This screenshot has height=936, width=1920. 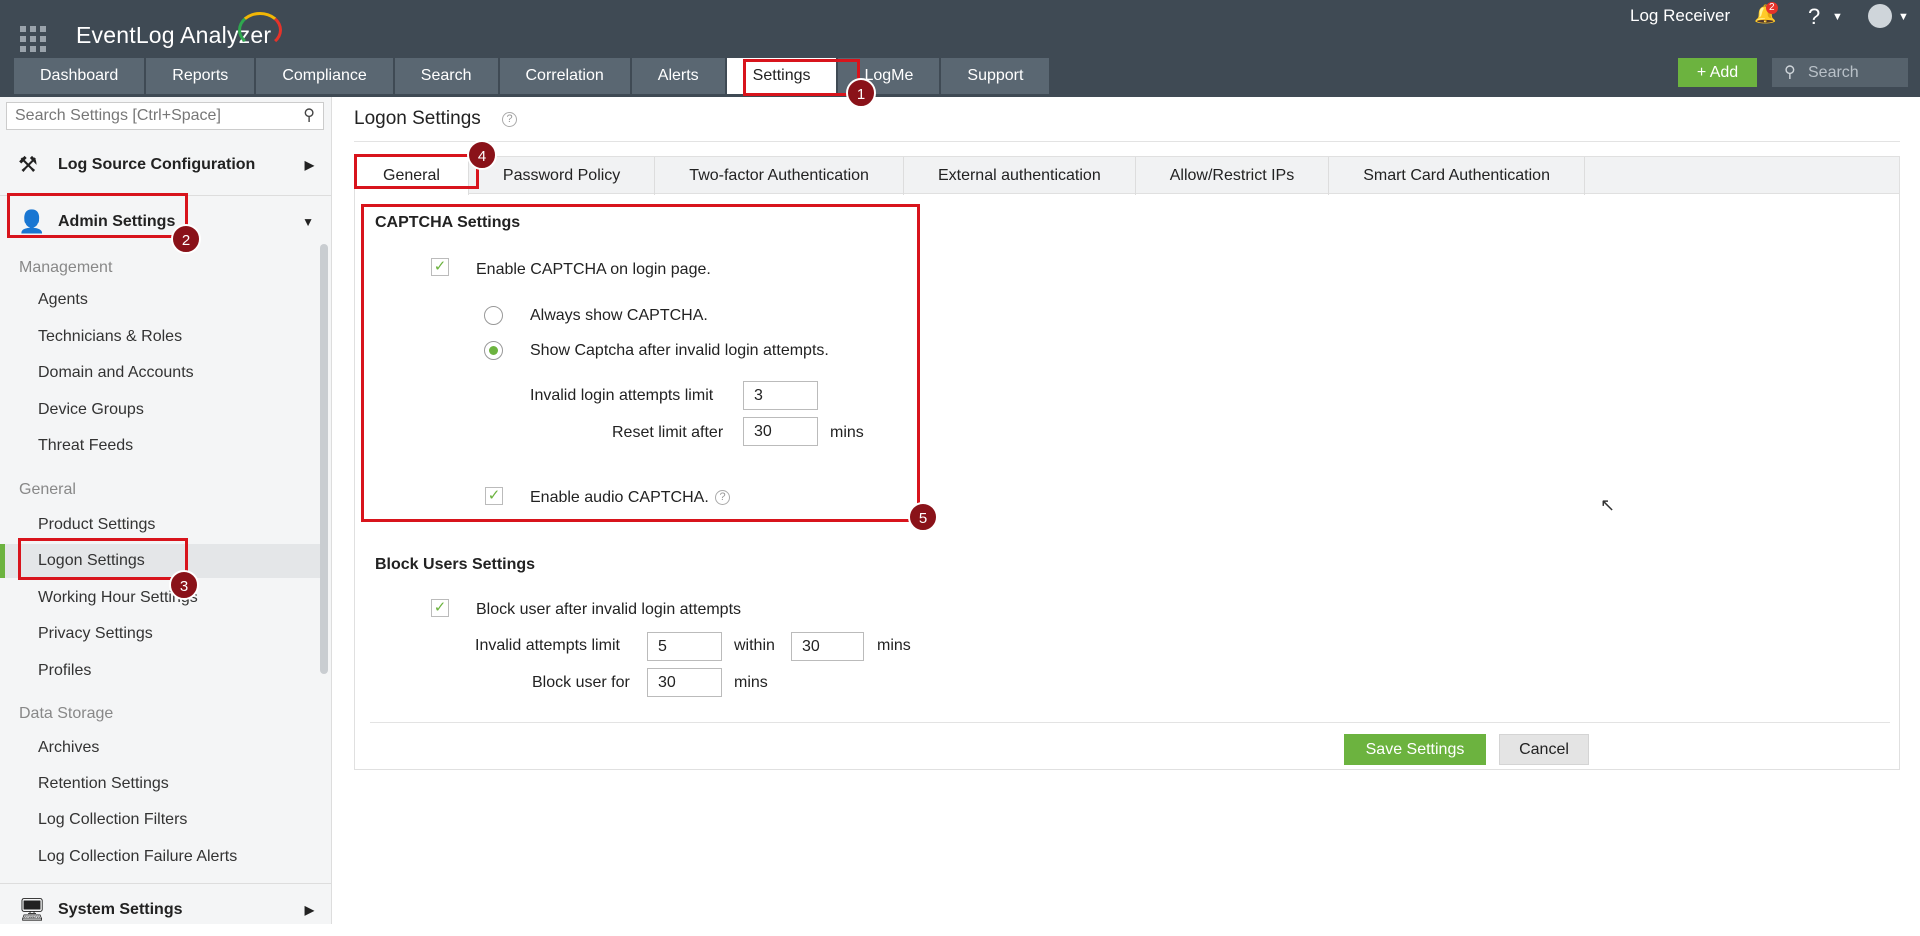 What do you see at coordinates (684, 682) in the screenshot?
I see `block-for-input: 30` at bounding box center [684, 682].